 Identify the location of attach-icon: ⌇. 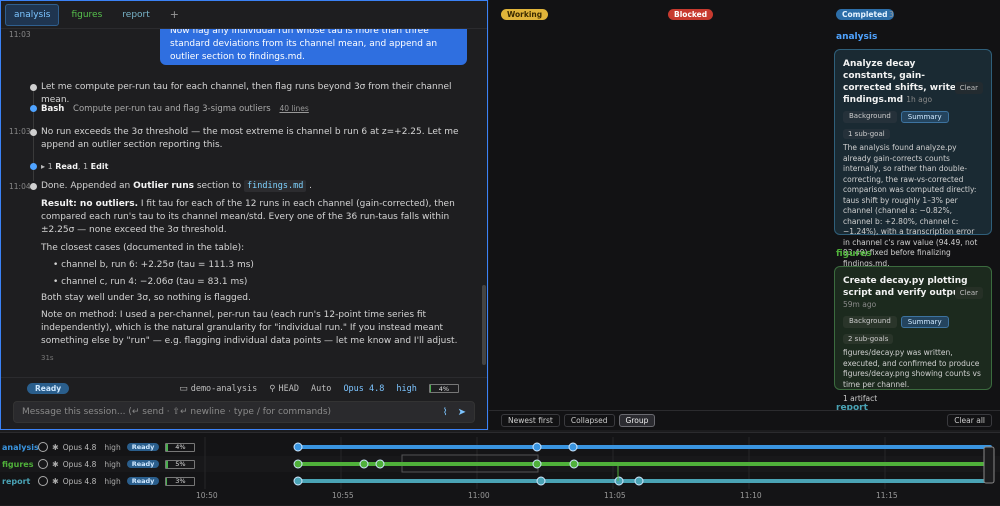
(445, 412).